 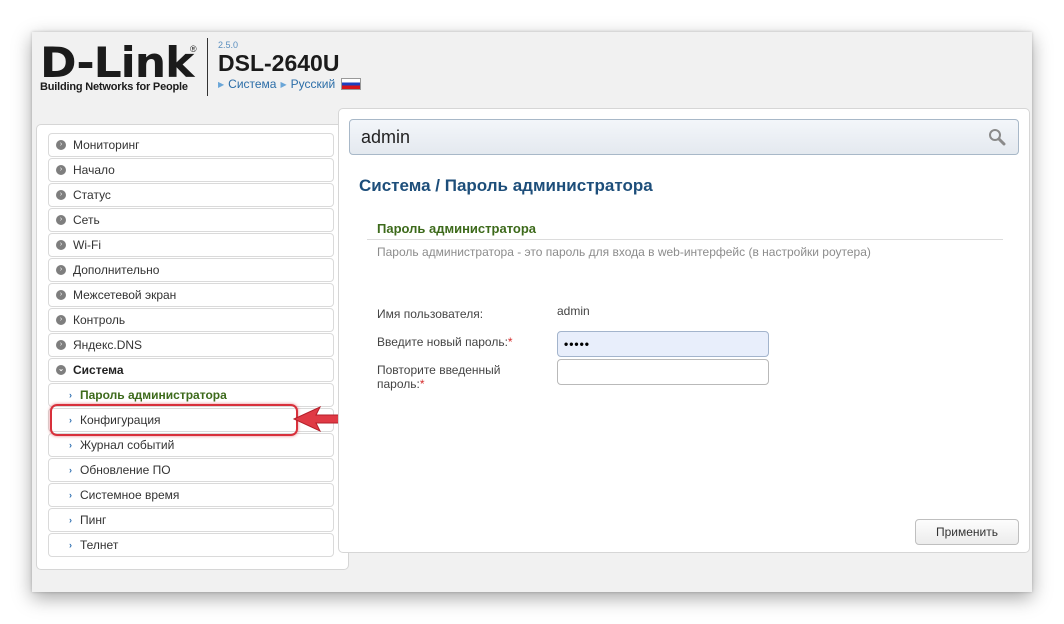 I want to click on search-bar: admin, so click(x=684, y=137).